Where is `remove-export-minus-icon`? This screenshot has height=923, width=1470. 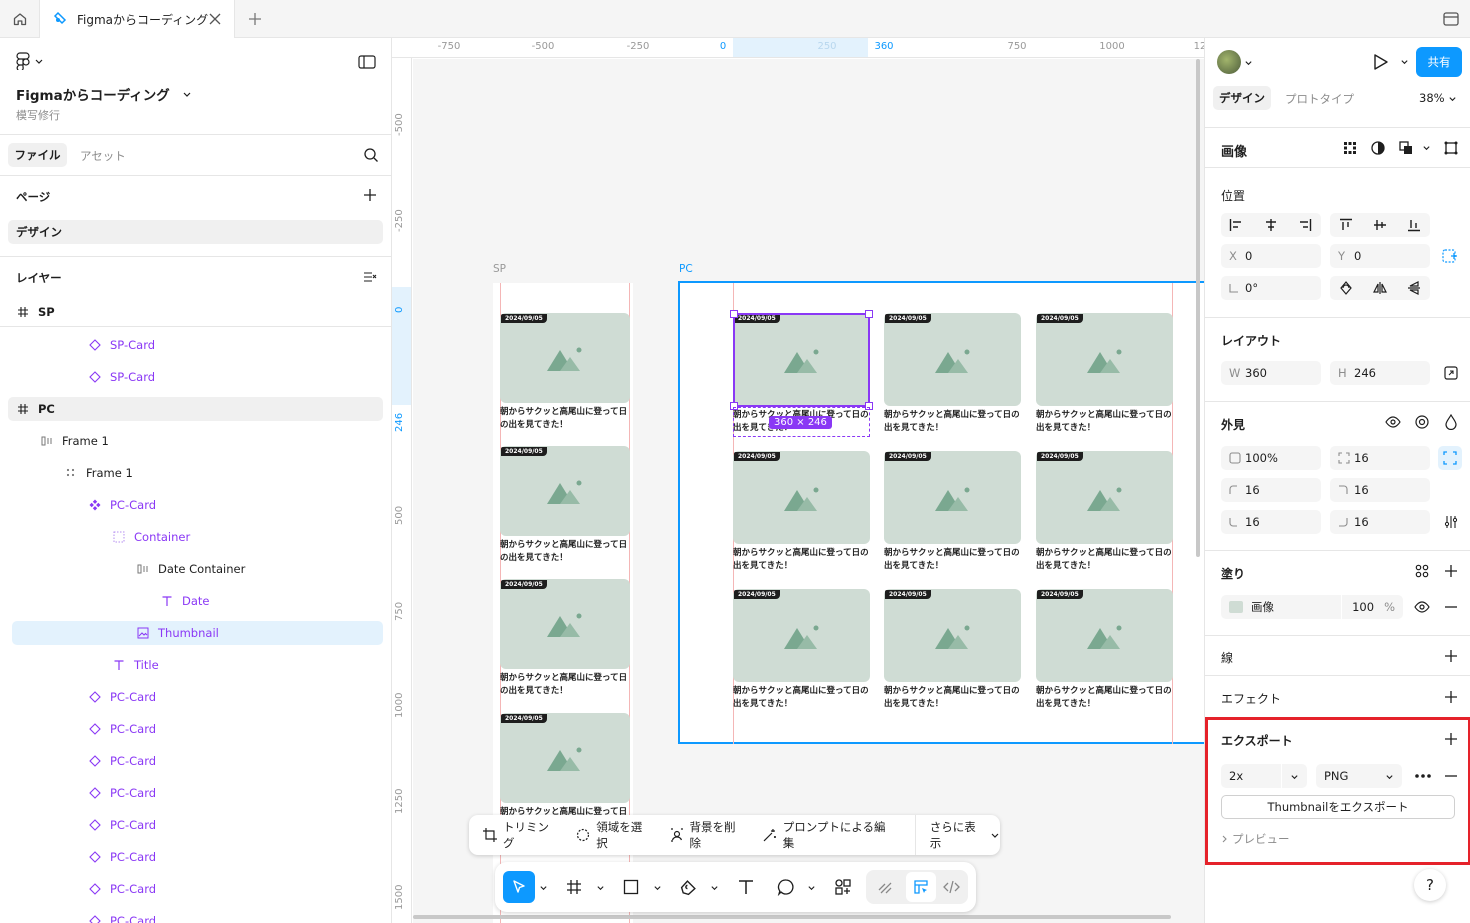 remove-export-minus-icon is located at coordinates (1451, 776).